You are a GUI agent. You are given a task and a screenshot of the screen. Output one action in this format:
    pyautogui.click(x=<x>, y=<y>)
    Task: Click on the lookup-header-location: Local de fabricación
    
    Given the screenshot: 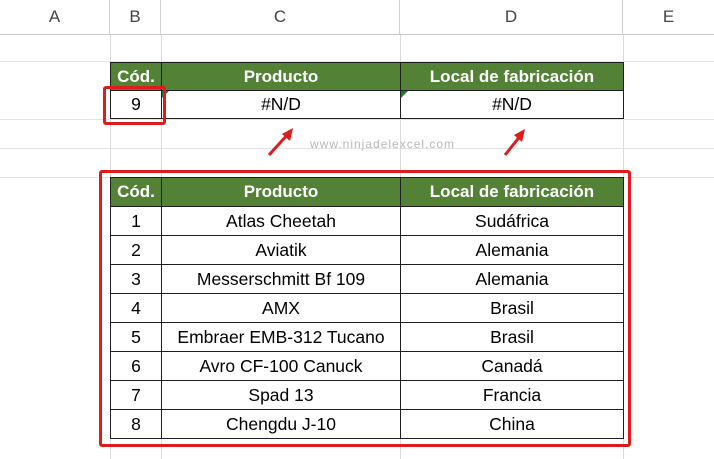 What is the action you would take?
    pyautogui.click(x=512, y=76)
    